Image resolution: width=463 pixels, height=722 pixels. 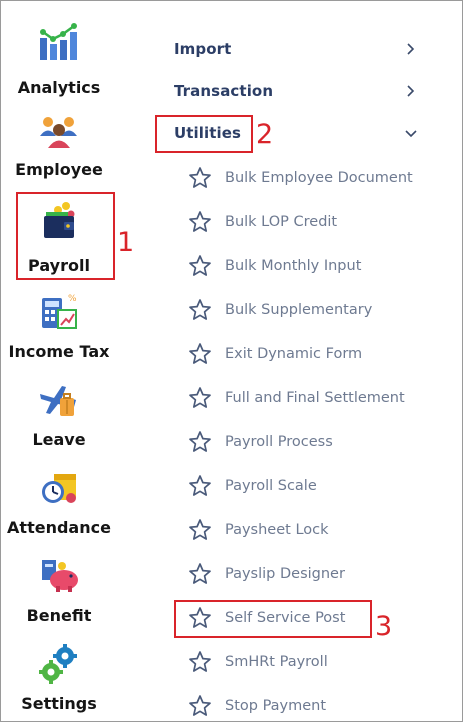 What do you see at coordinates (285, 574) in the screenshot?
I see `utilities-menu-item-label: Payslip Designer` at bounding box center [285, 574].